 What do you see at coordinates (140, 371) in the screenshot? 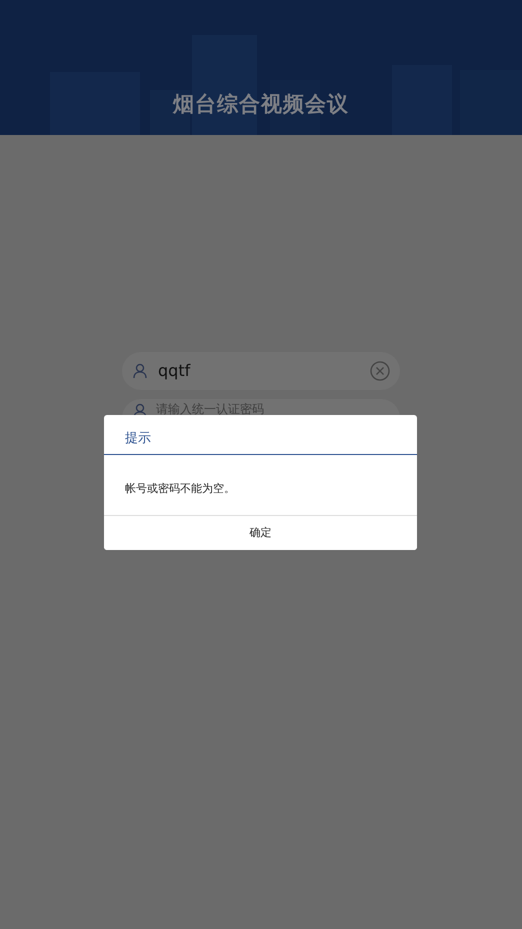
I see `user-icon` at bounding box center [140, 371].